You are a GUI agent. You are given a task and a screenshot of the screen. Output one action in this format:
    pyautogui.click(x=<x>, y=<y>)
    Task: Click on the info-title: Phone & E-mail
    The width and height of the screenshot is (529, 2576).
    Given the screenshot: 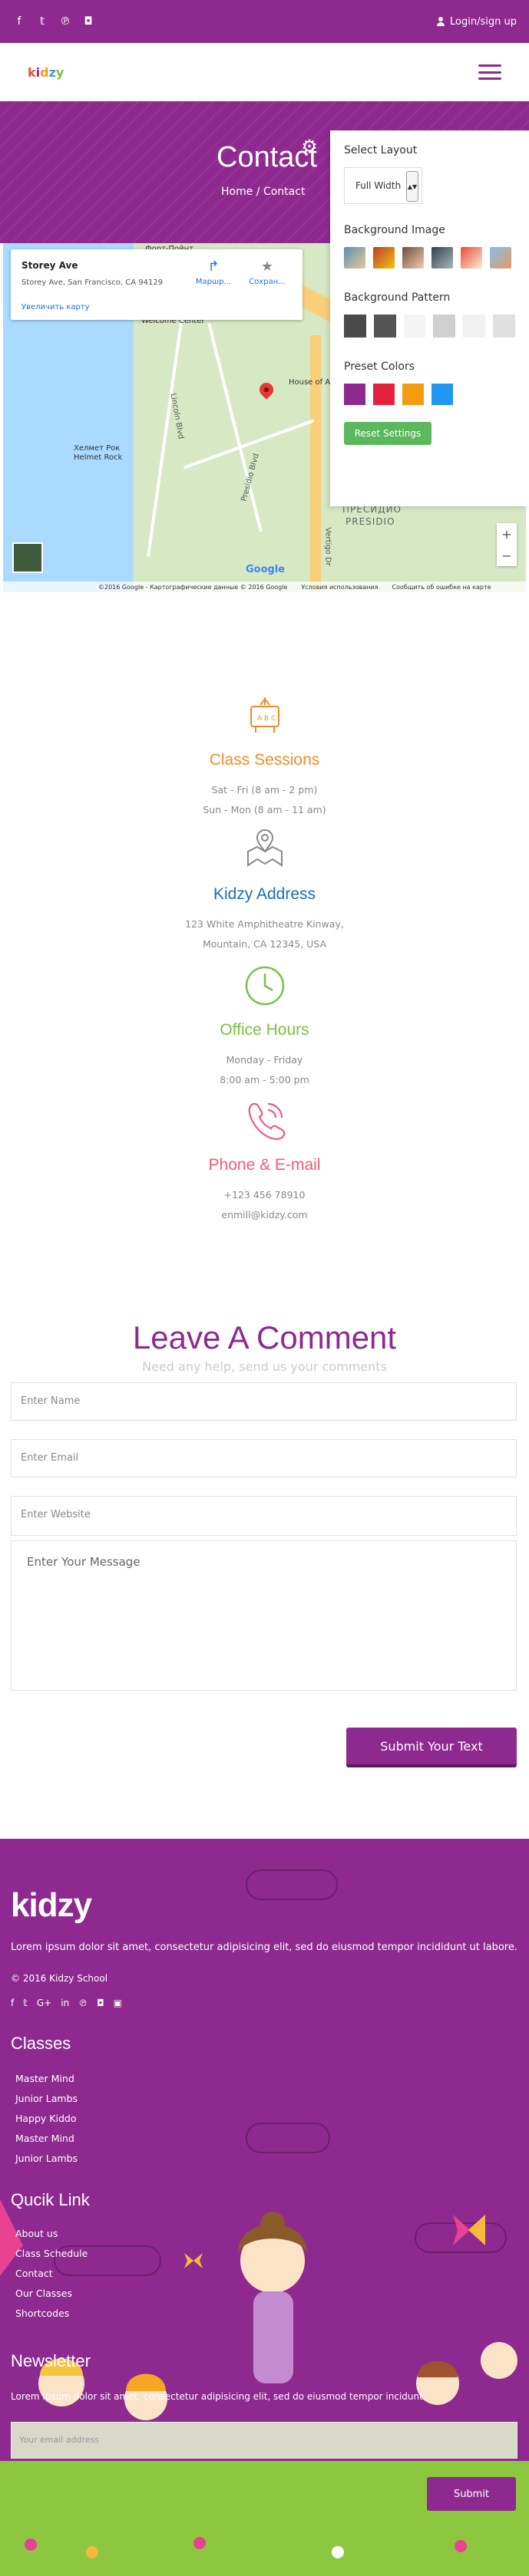 What is the action you would take?
    pyautogui.click(x=264, y=1165)
    